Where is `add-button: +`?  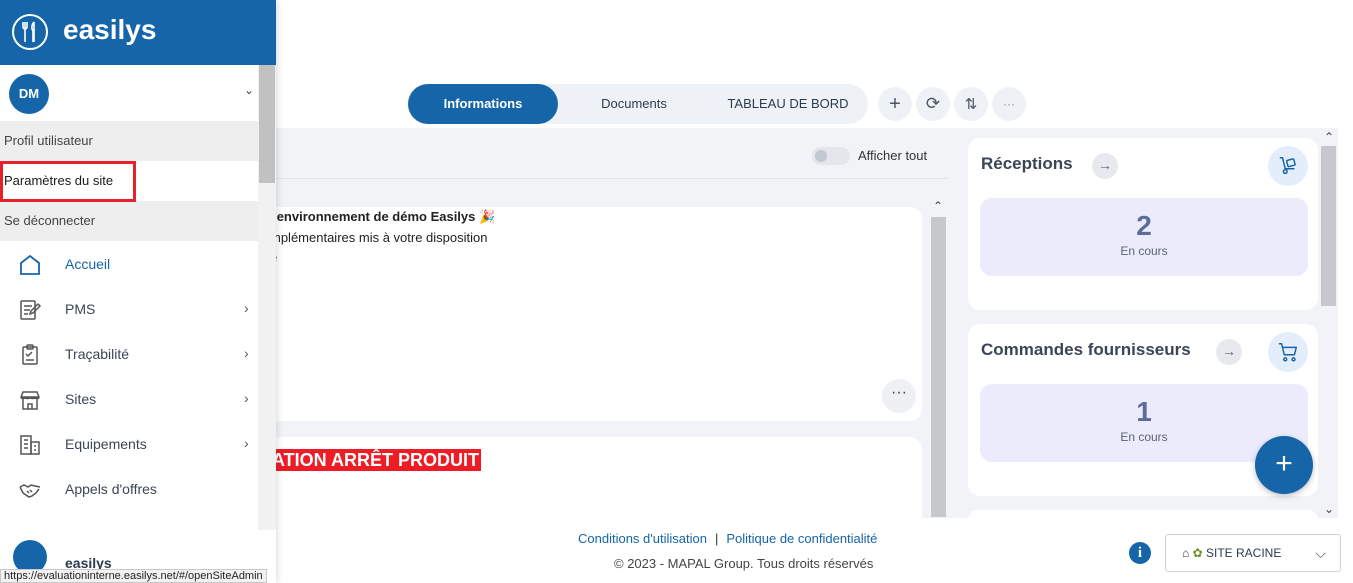
add-button: + is located at coordinates (895, 104).